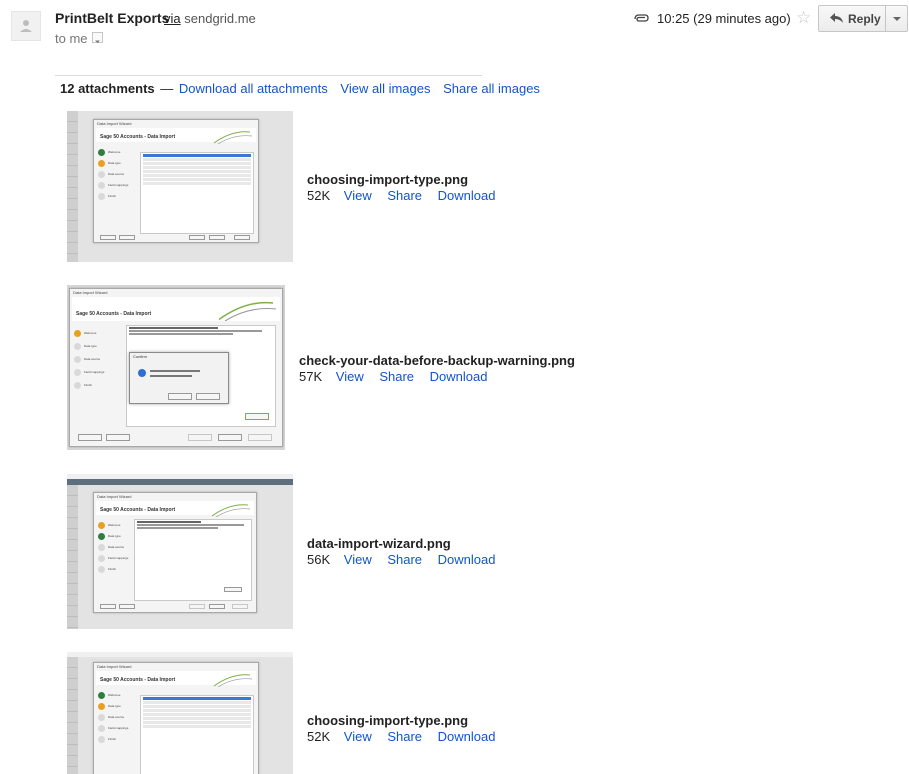 The image size is (909, 774). Describe the element at coordinates (253, 88) in the screenshot. I see `download-all-link: Download all attachments` at that location.